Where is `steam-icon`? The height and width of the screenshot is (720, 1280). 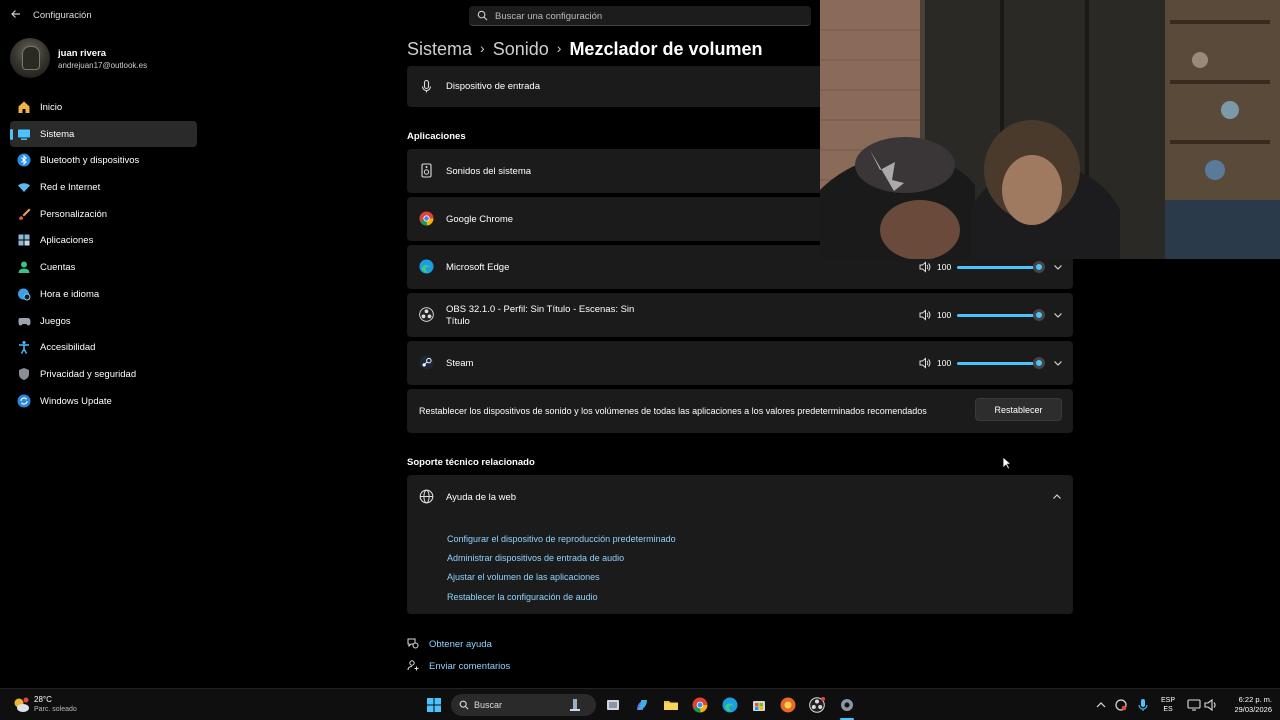
steam-icon is located at coordinates (426, 362).